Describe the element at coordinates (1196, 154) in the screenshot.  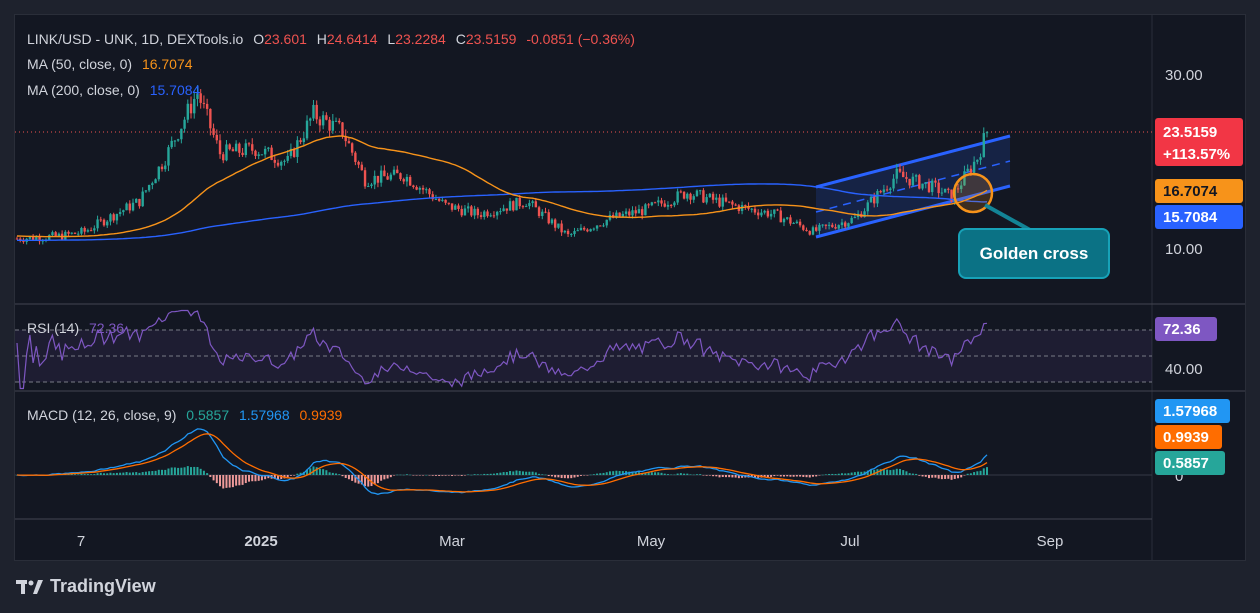
I see `last-price-tag-change: +113.57%` at that location.